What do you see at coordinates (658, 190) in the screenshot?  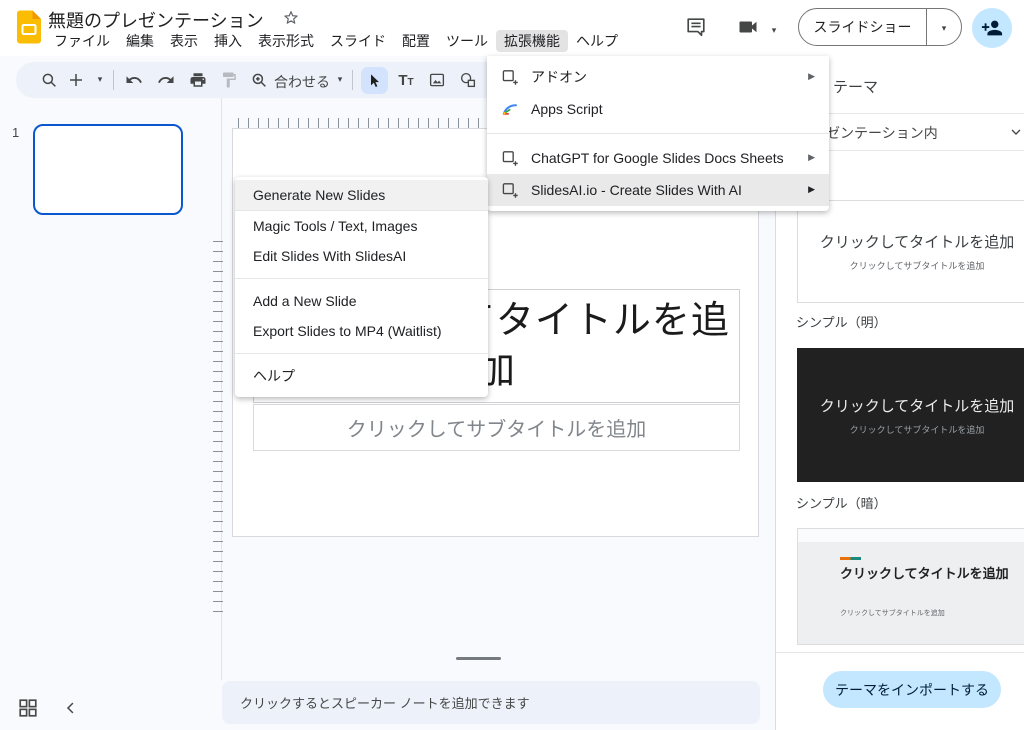 I see `menu-item-slidesai: SlidesAI.io - Create Slides With AI ▶` at bounding box center [658, 190].